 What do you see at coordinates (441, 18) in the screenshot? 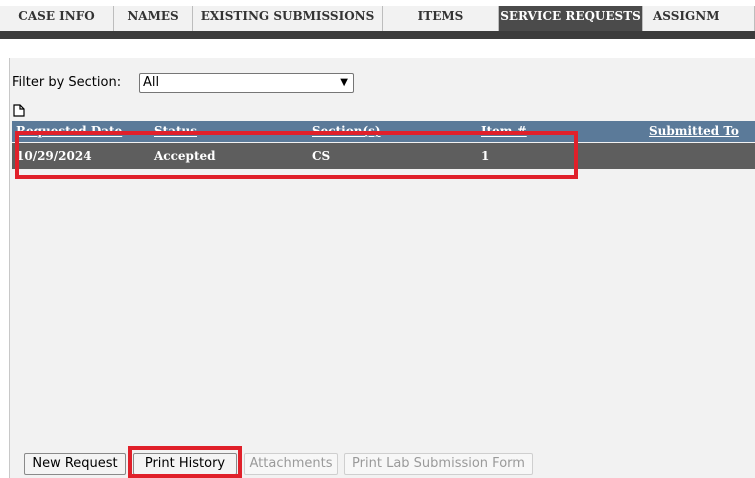
I see `tab-items: ITEMS` at bounding box center [441, 18].